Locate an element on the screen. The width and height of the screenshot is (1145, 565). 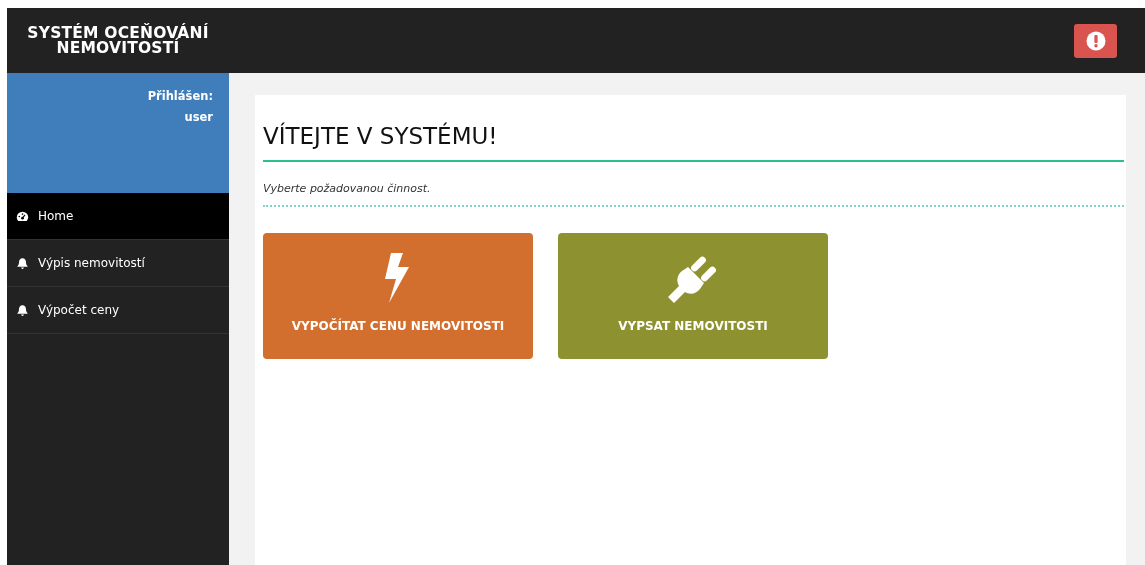
dashboard-icon is located at coordinates (22, 216).